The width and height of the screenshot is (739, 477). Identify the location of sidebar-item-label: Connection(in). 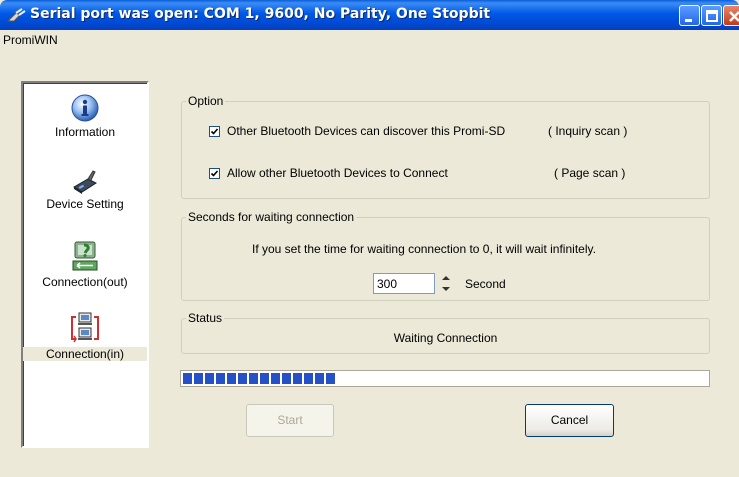
(85, 354).